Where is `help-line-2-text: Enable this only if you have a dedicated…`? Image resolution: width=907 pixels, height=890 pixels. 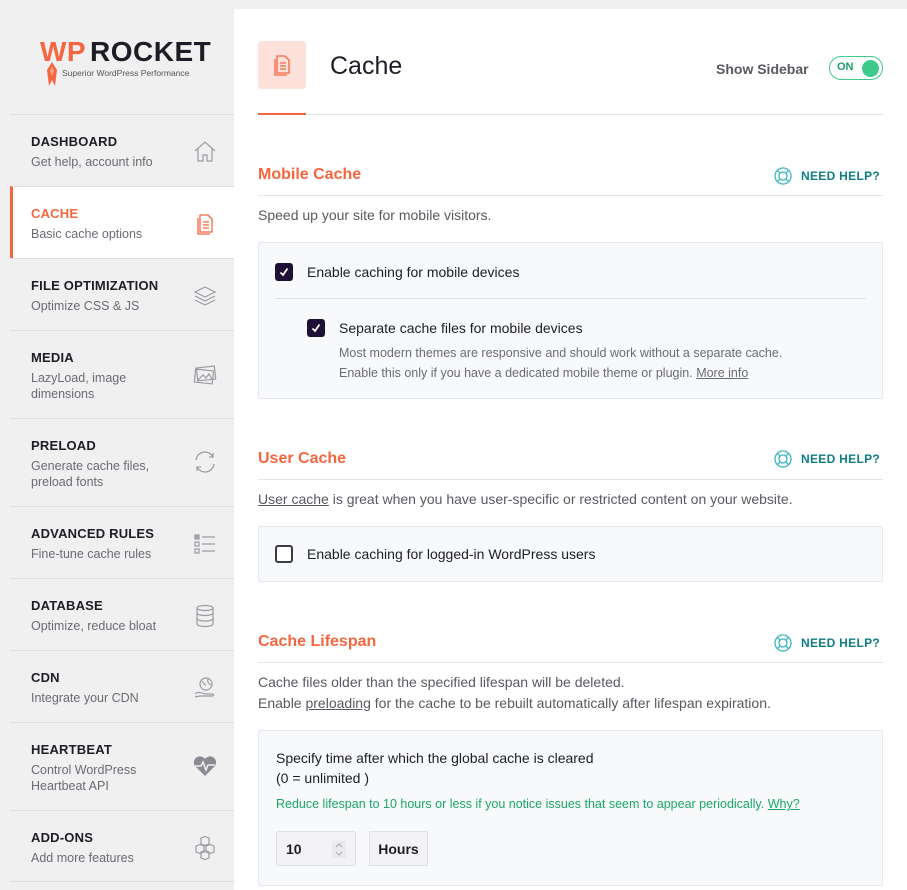 help-line-2-text: Enable this only if you have a dedicated… is located at coordinates (516, 373).